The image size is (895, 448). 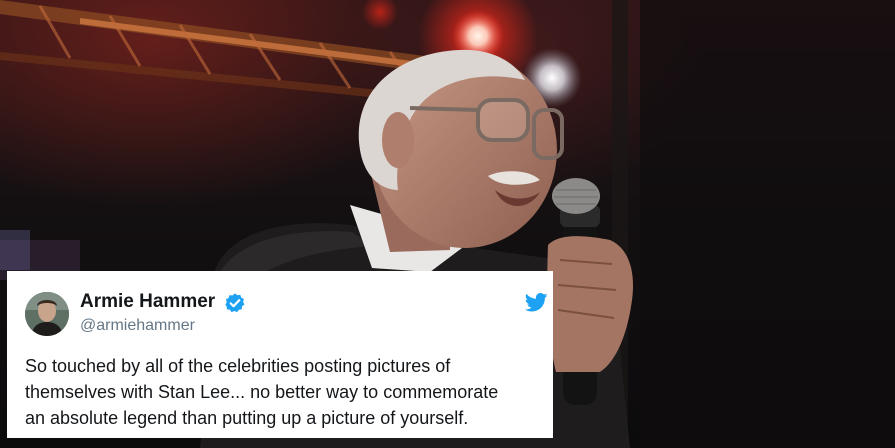 I want to click on author-name: Armie Hammer, so click(x=147, y=302).